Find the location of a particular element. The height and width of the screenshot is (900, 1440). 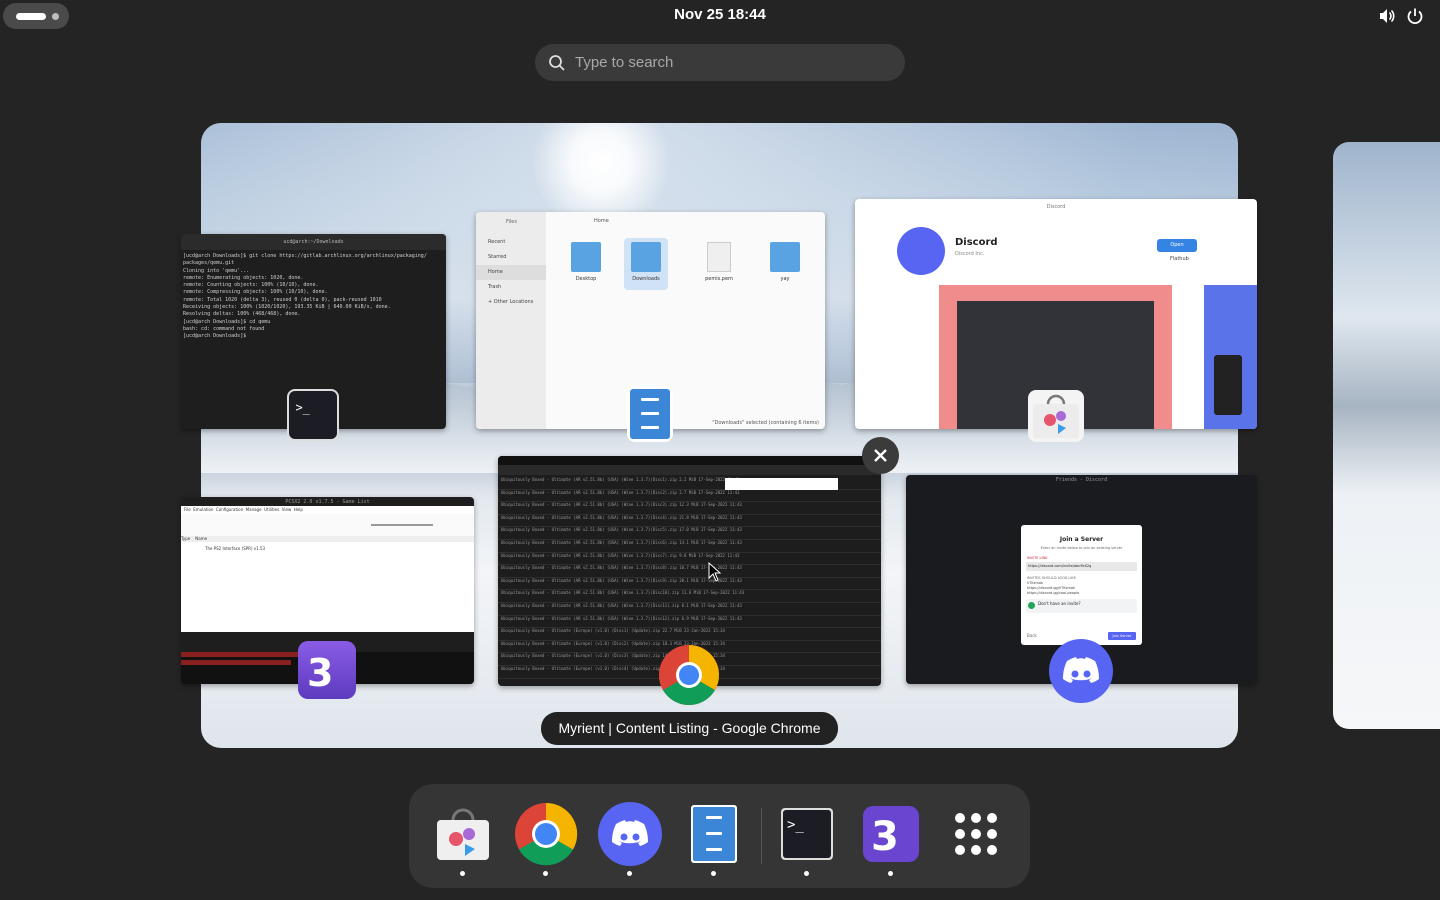

dash-software is located at coordinates (463, 839).